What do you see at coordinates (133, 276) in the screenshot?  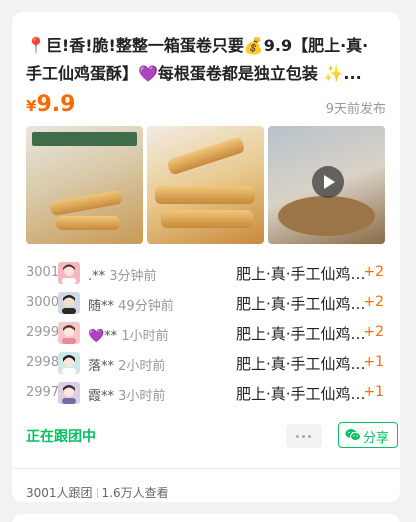 I see `record-time: 3分钟前` at bounding box center [133, 276].